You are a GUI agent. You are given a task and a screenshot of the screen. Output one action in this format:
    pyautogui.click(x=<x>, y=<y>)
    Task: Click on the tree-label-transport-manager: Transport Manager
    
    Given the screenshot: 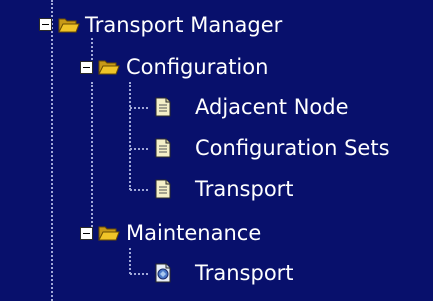 What is the action you would take?
    pyautogui.click(x=183, y=25)
    